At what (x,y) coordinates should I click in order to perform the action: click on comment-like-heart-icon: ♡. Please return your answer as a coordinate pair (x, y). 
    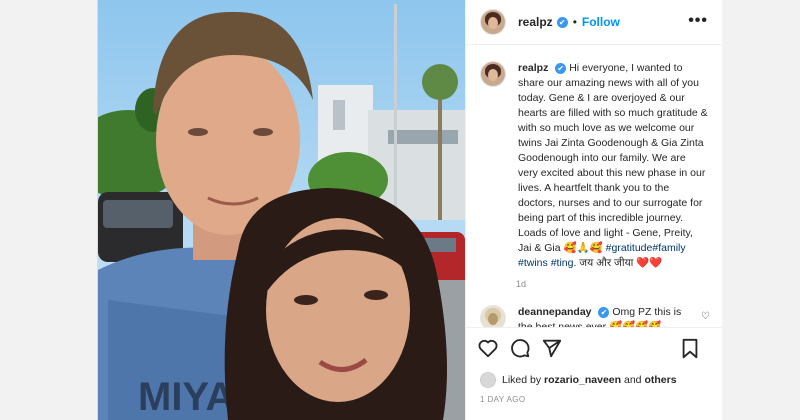
    Looking at the image, I should click on (705, 316).